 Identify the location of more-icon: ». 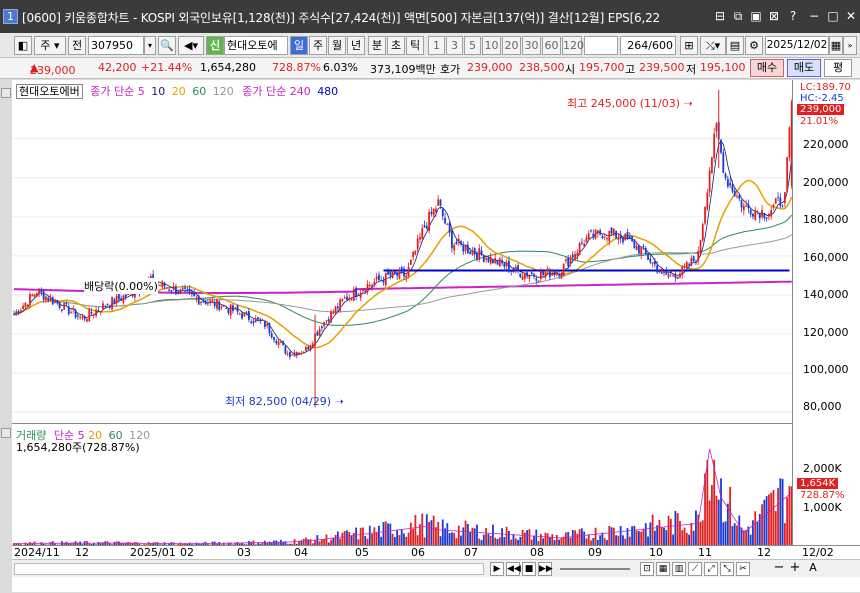
(850, 45).